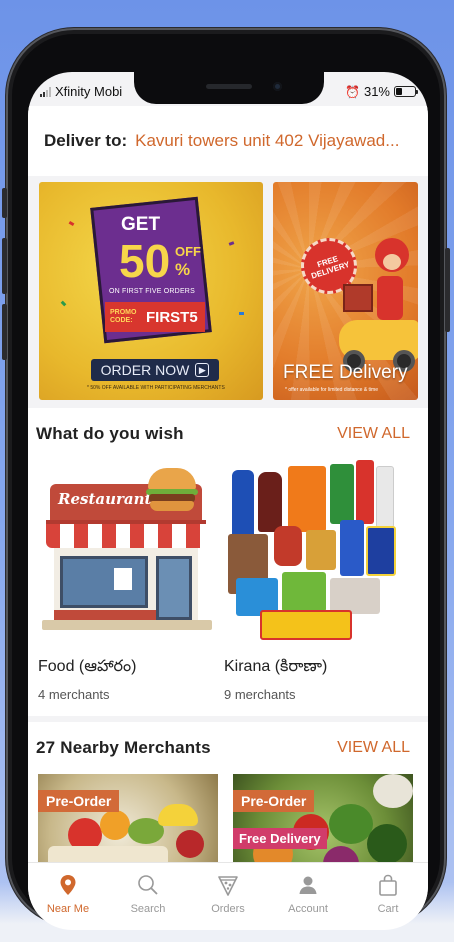 The width and height of the screenshot is (454, 942). Describe the element at coordinates (4, 203) in the screenshot. I see `mute-switch` at that location.